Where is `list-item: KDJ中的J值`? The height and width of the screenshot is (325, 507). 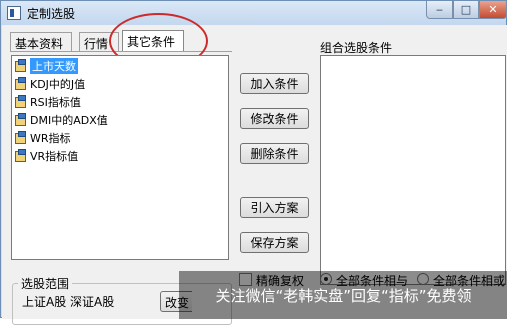 list-item: KDJ中的J值 is located at coordinates (49, 83).